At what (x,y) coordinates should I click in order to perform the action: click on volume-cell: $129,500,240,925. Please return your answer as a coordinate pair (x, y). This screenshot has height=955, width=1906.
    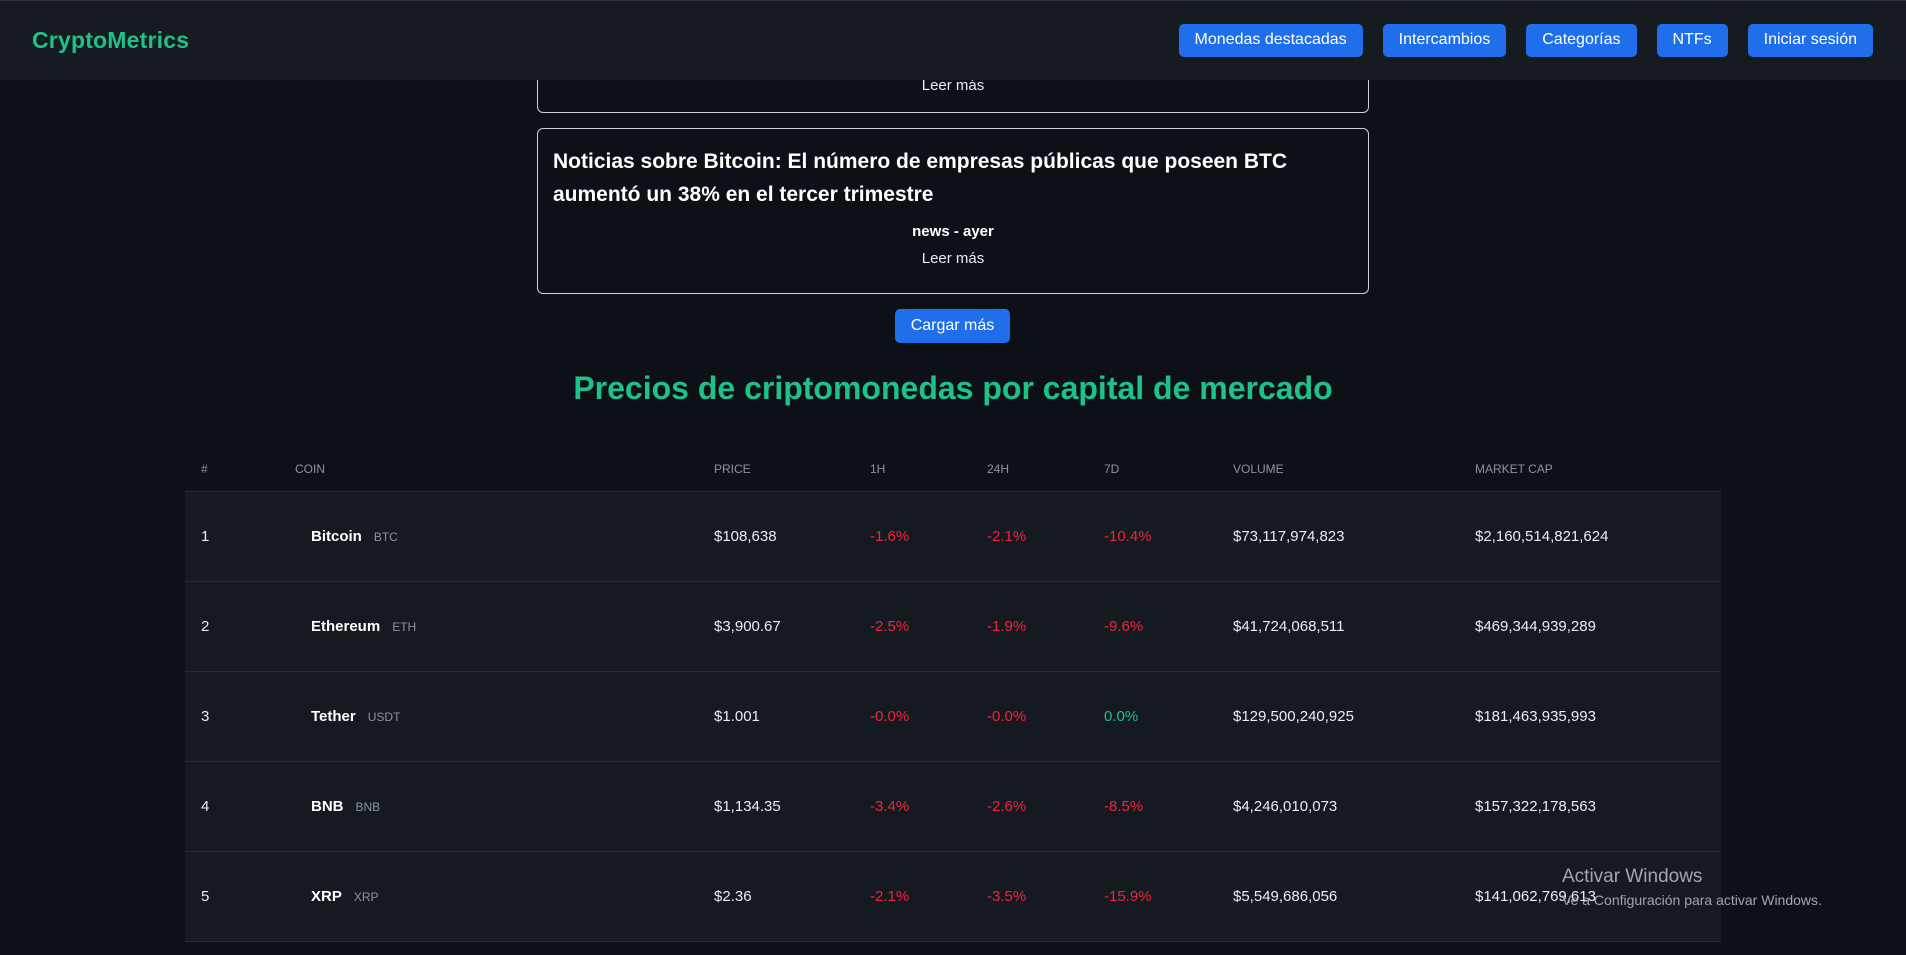
    Looking at the image, I should click on (1293, 716).